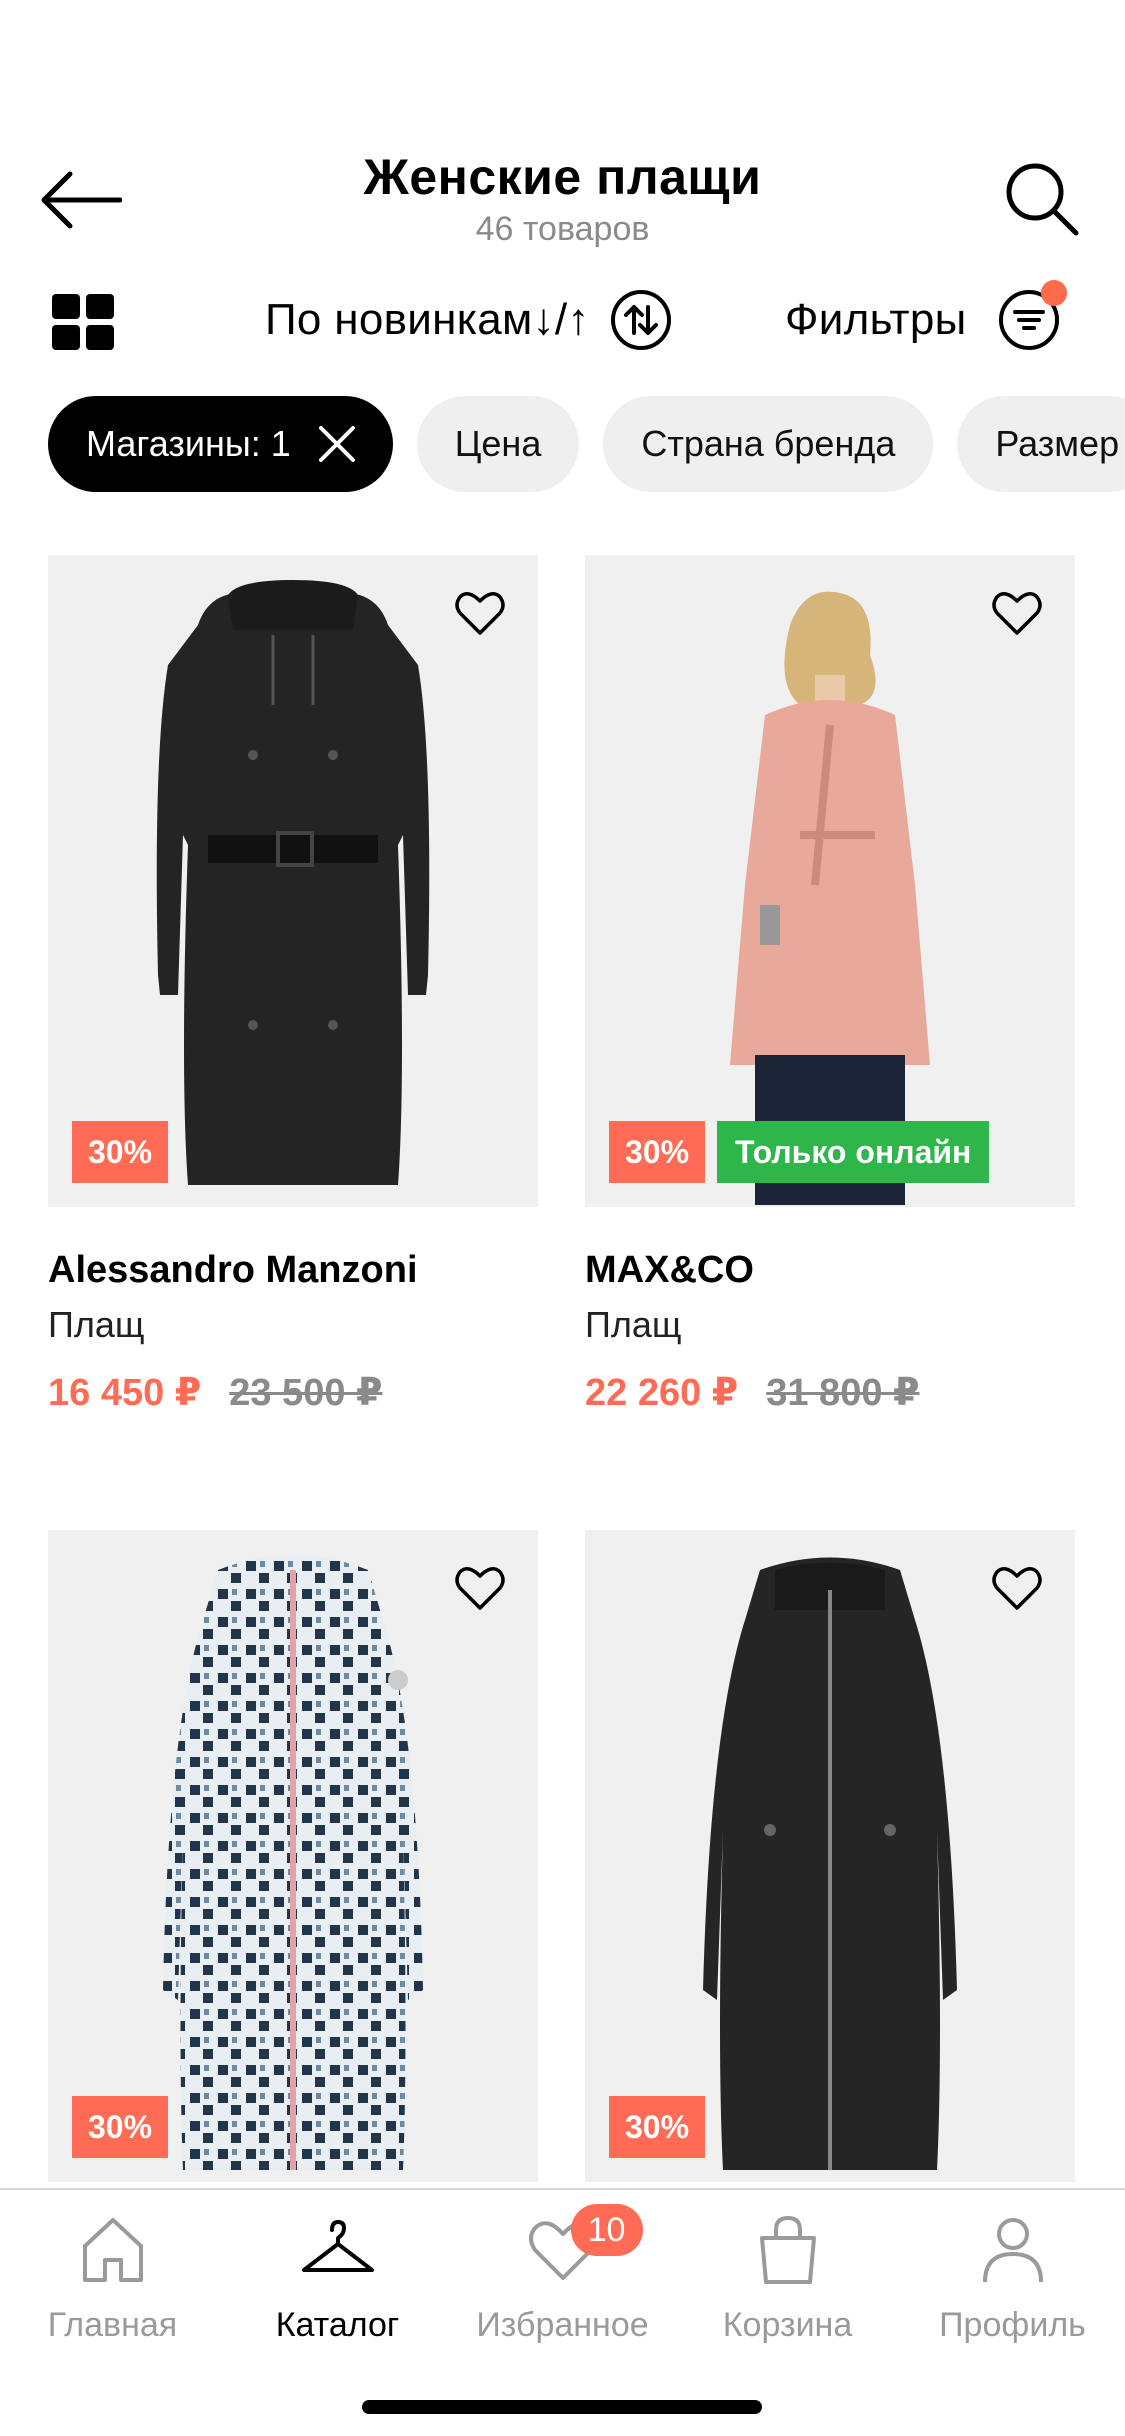 The height and width of the screenshot is (2436, 1125). I want to click on filters-label: Фильтры, so click(876, 319).